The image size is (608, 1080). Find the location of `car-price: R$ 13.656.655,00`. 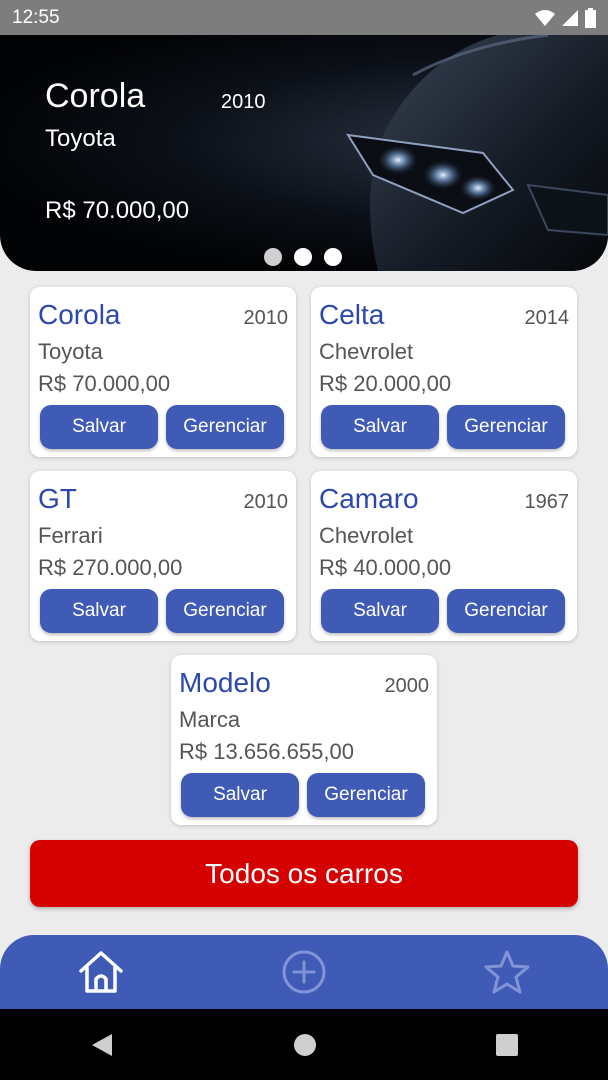

car-price: R$ 13.656.655,00 is located at coordinates (266, 751).